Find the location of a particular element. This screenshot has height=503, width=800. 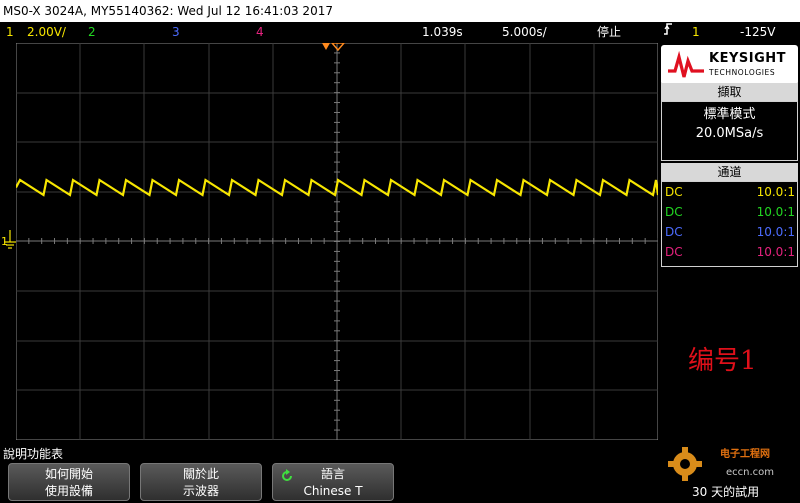

ch1-ground-marker: 1 is located at coordinates (8, 243).